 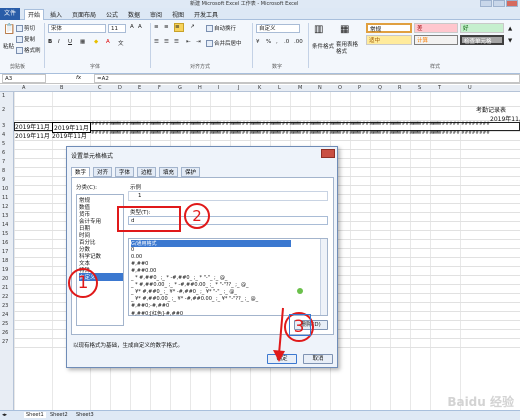 What do you see at coordinates (300, 291) in the screenshot?
I see `rotate-handle-icon` at bounding box center [300, 291].